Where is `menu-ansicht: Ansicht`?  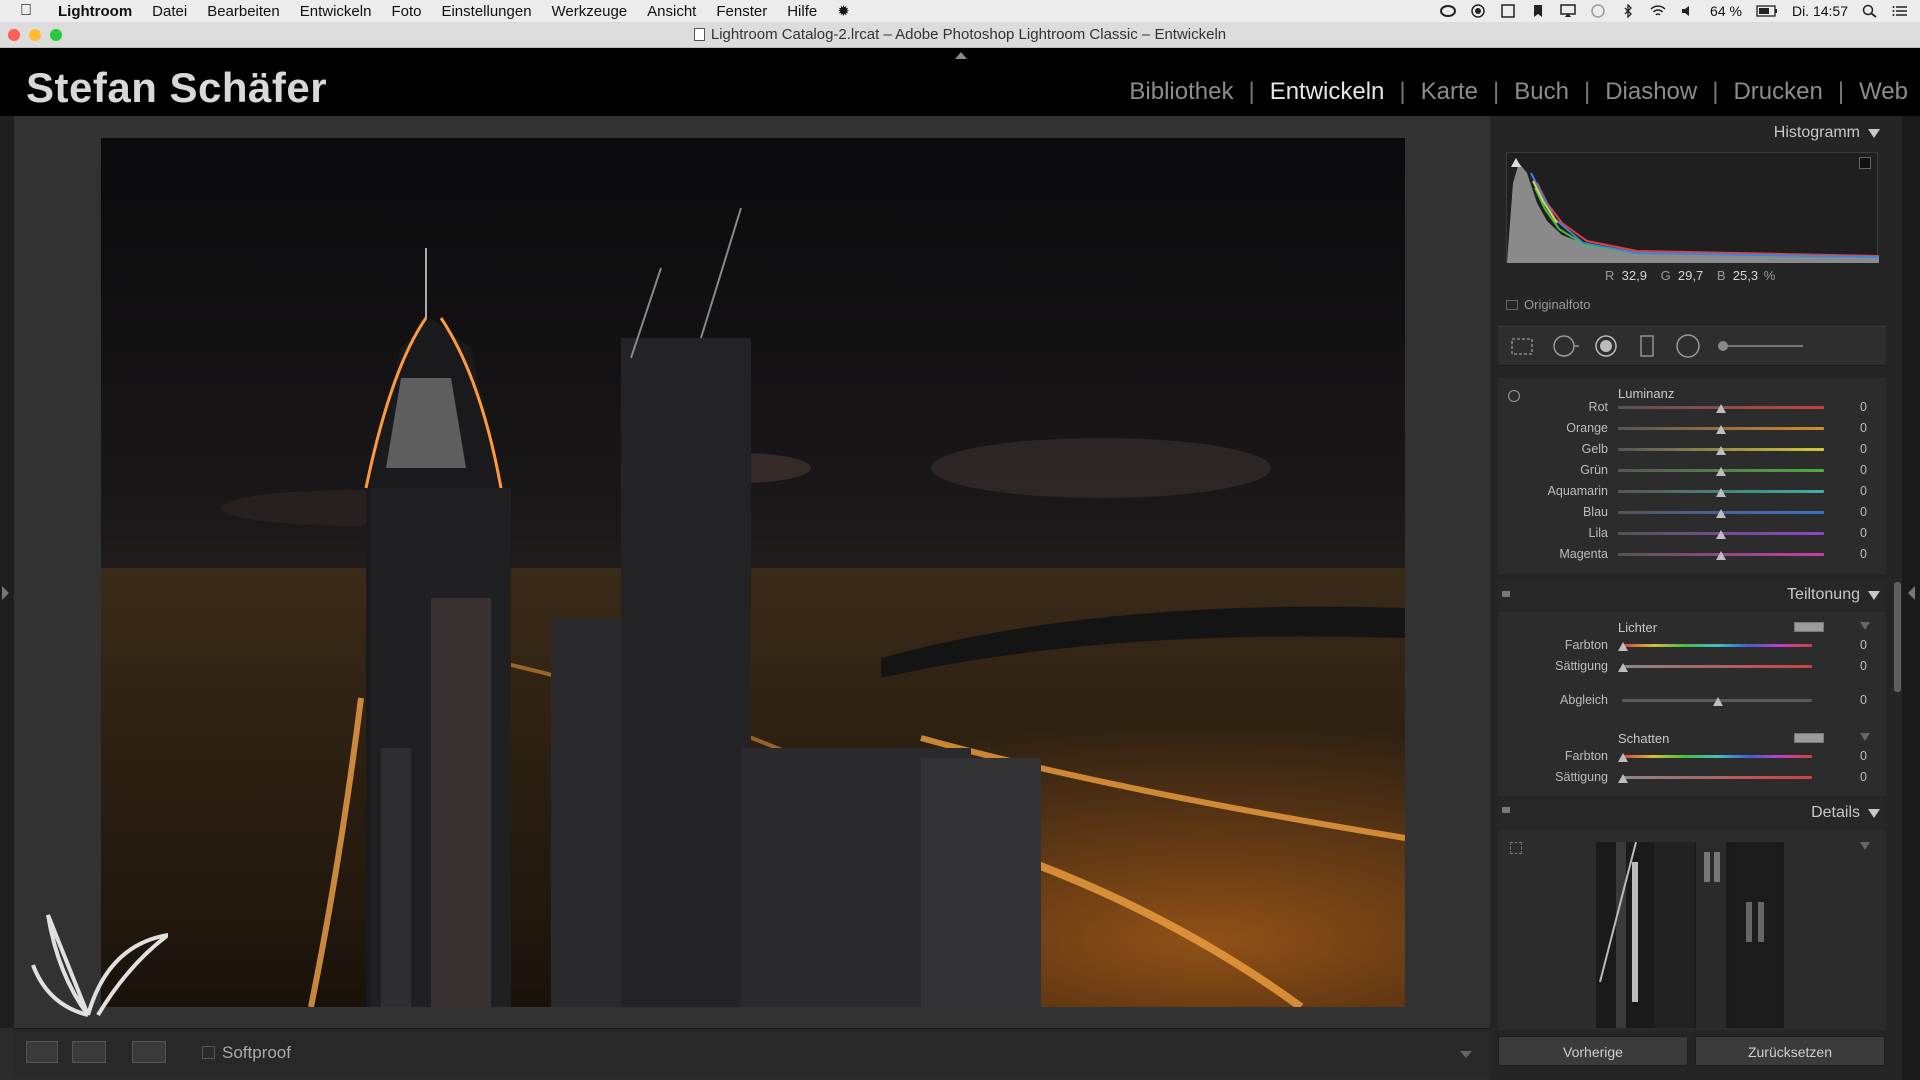 menu-ansicht: Ansicht is located at coordinates (671, 11).